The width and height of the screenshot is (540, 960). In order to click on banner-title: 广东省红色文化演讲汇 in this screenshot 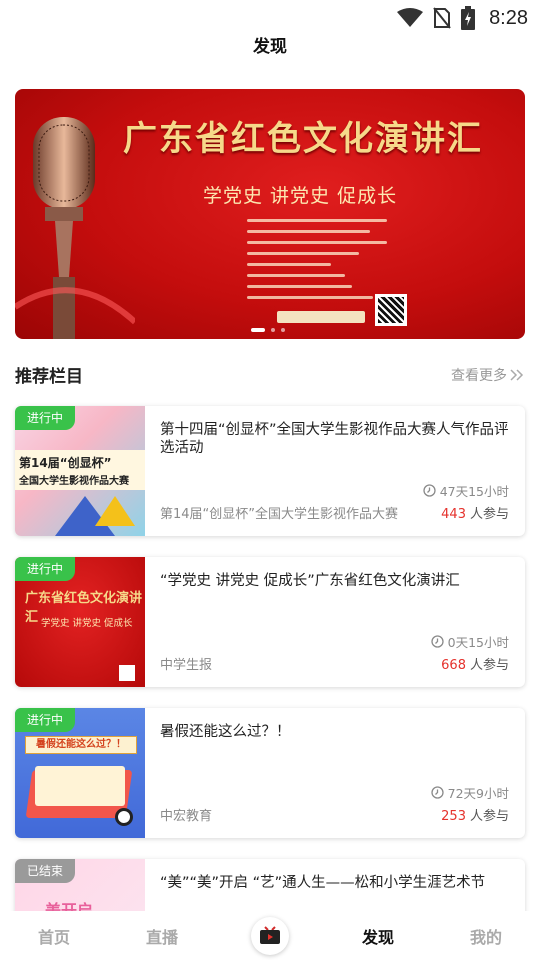, I will do `click(303, 139)`.